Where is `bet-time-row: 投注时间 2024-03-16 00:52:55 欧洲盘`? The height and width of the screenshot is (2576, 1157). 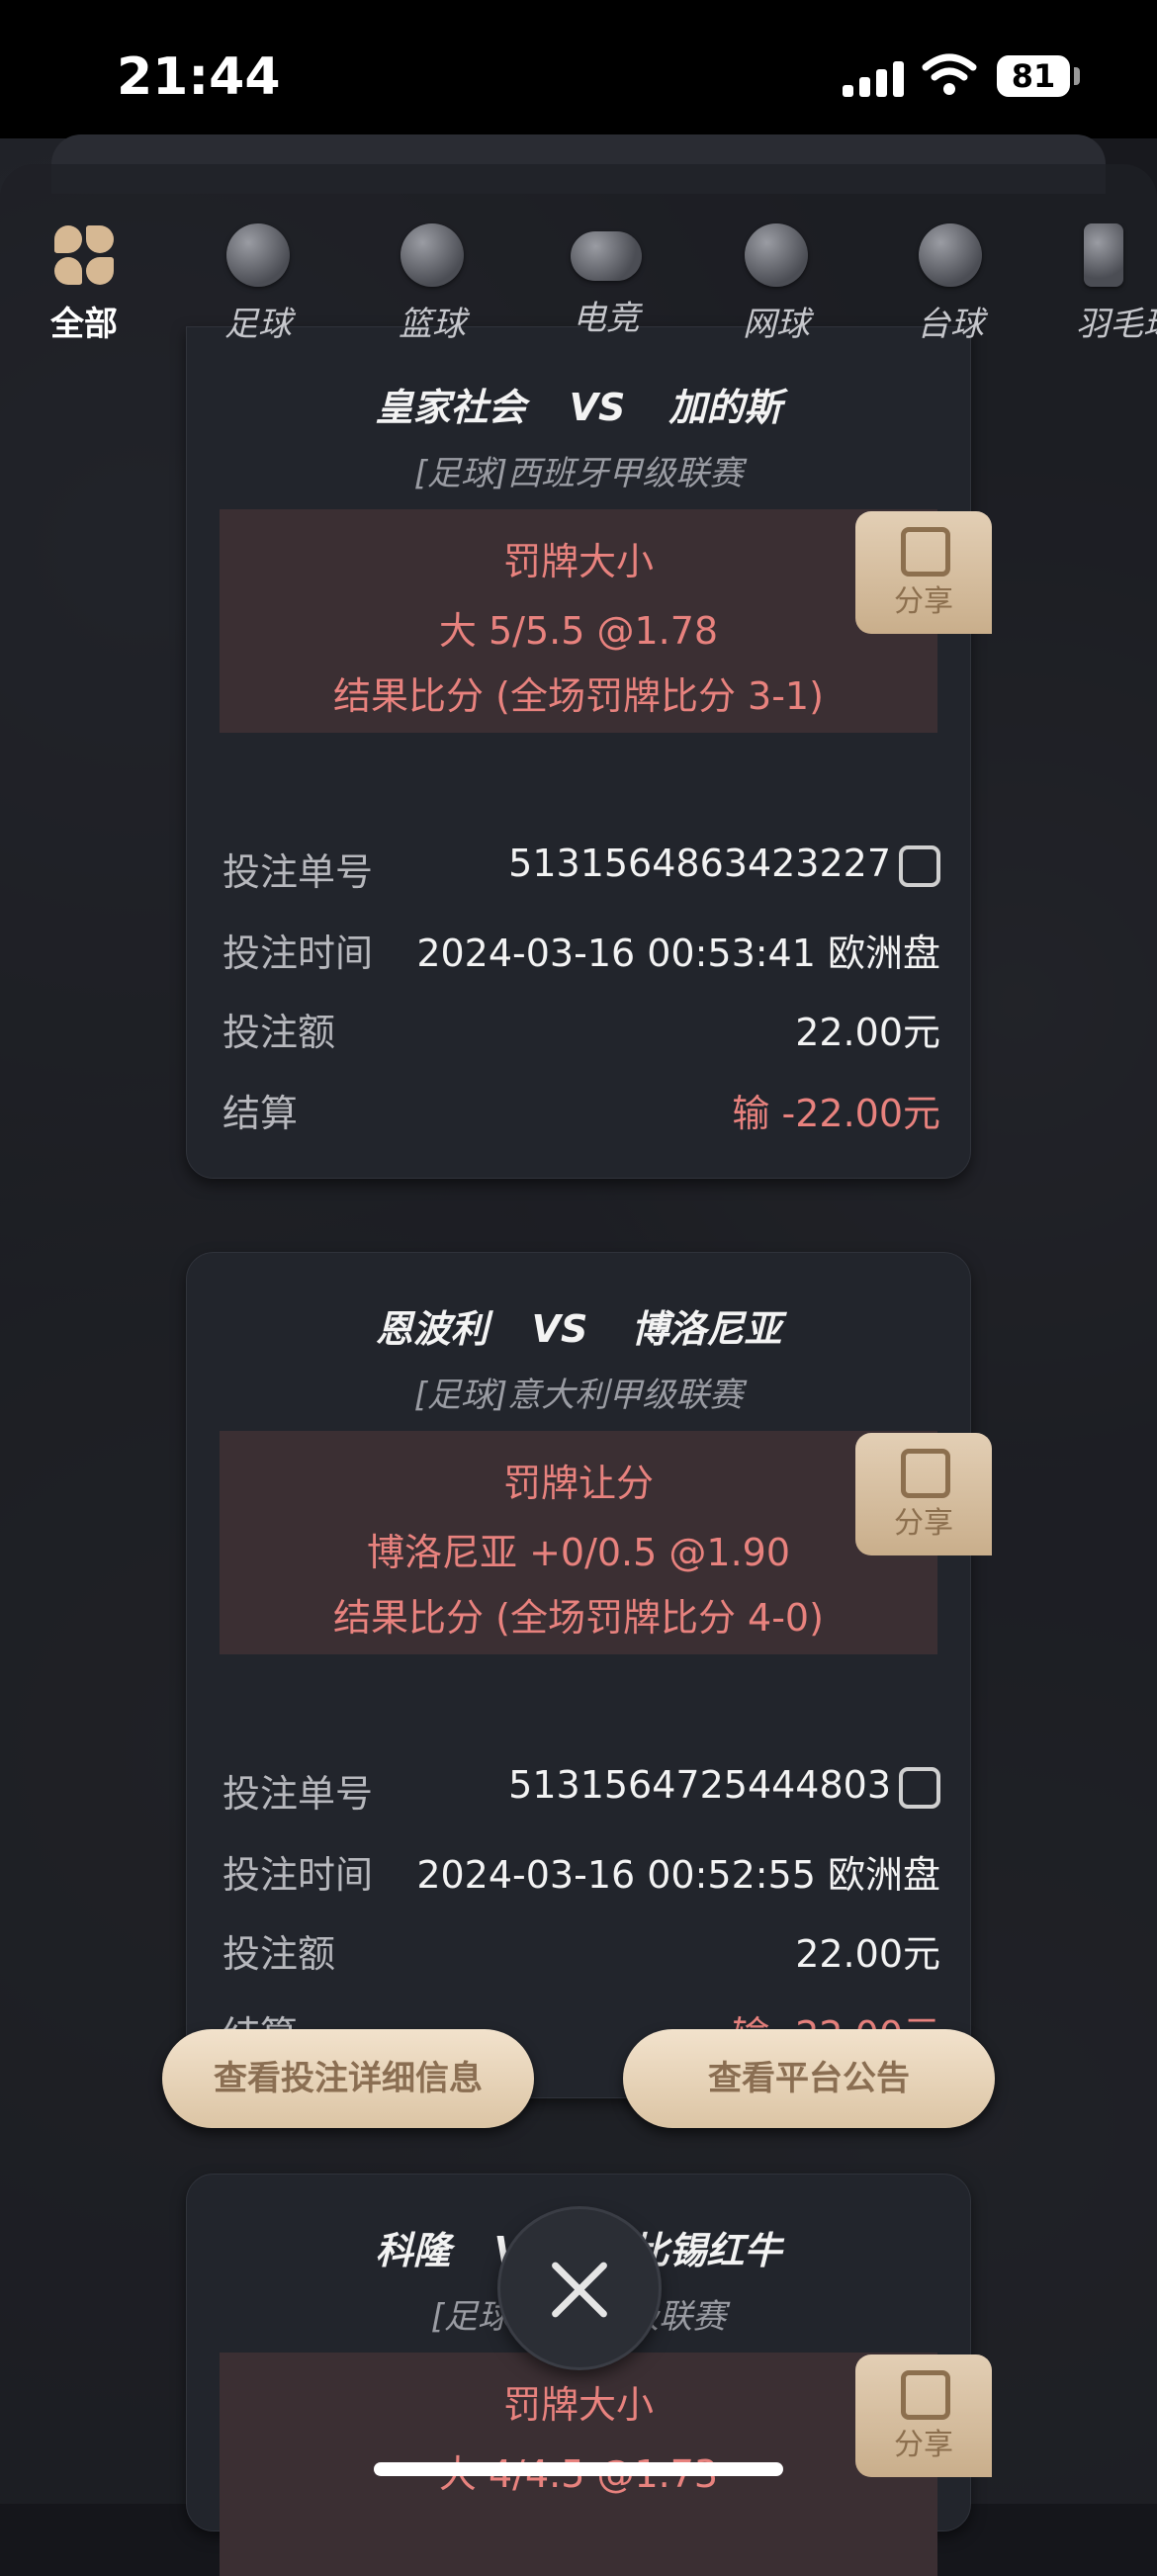 bet-time-row: 投注时间 2024-03-16 00:52:55 欧洲盘 is located at coordinates (581, 1874).